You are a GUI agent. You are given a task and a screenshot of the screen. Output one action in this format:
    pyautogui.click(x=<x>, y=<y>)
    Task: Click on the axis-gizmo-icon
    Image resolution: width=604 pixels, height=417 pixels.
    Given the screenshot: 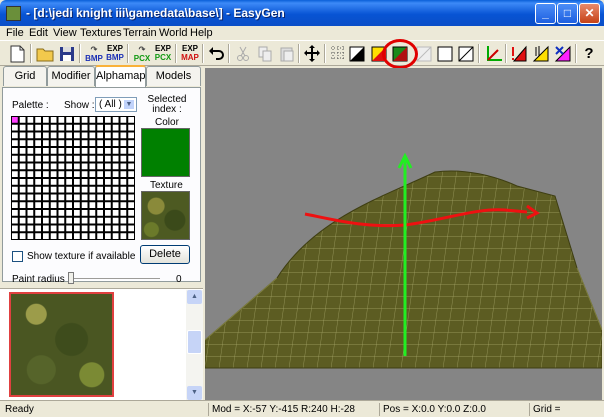 What is the action you would take?
    pyautogui.click(x=493, y=53)
    